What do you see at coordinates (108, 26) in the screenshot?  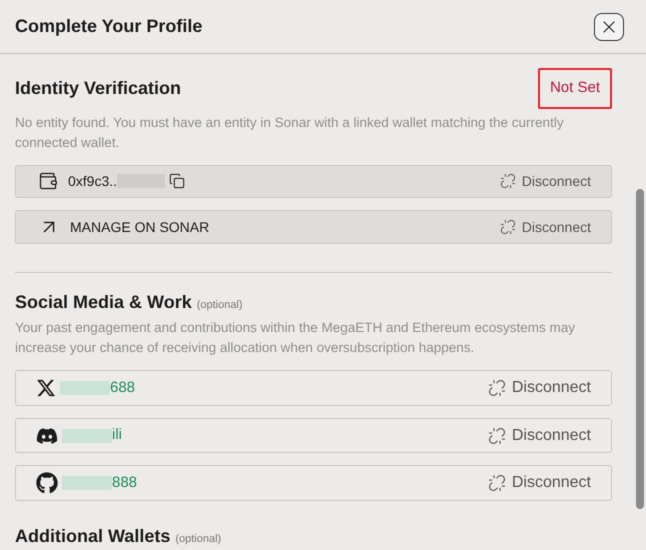 I see `dialog-title: Complete Your Profile` at bounding box center [108, 26].